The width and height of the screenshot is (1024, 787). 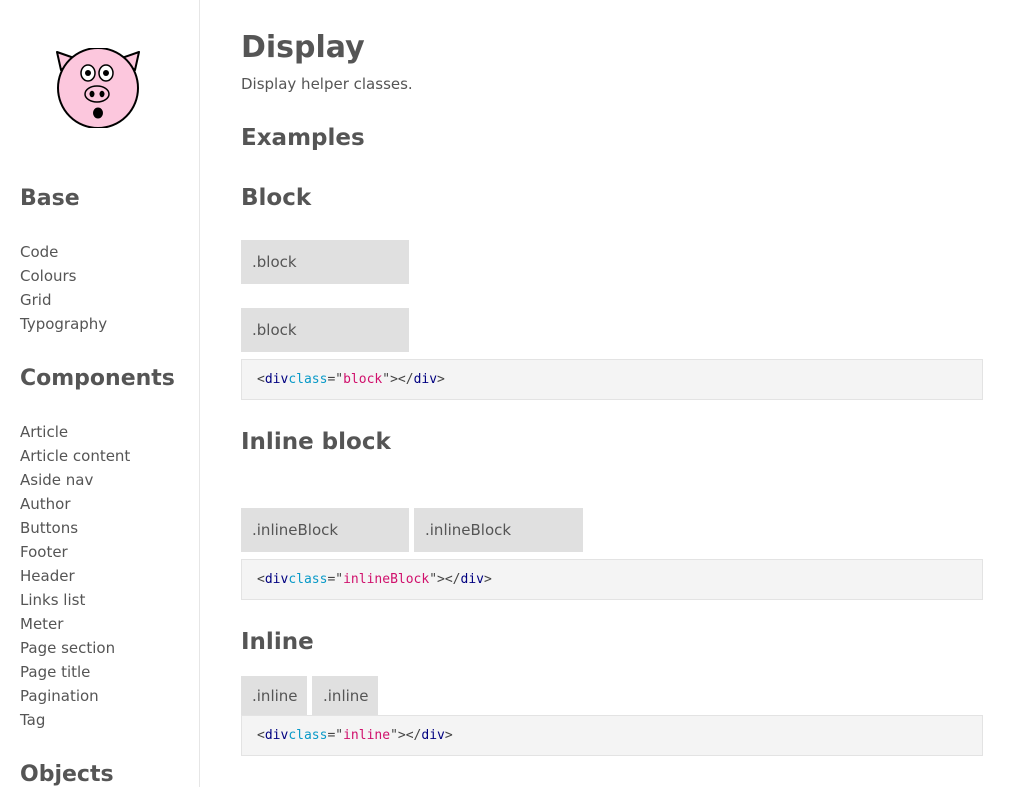 I want to click on page-title: Display, so click(x=303, y=47).